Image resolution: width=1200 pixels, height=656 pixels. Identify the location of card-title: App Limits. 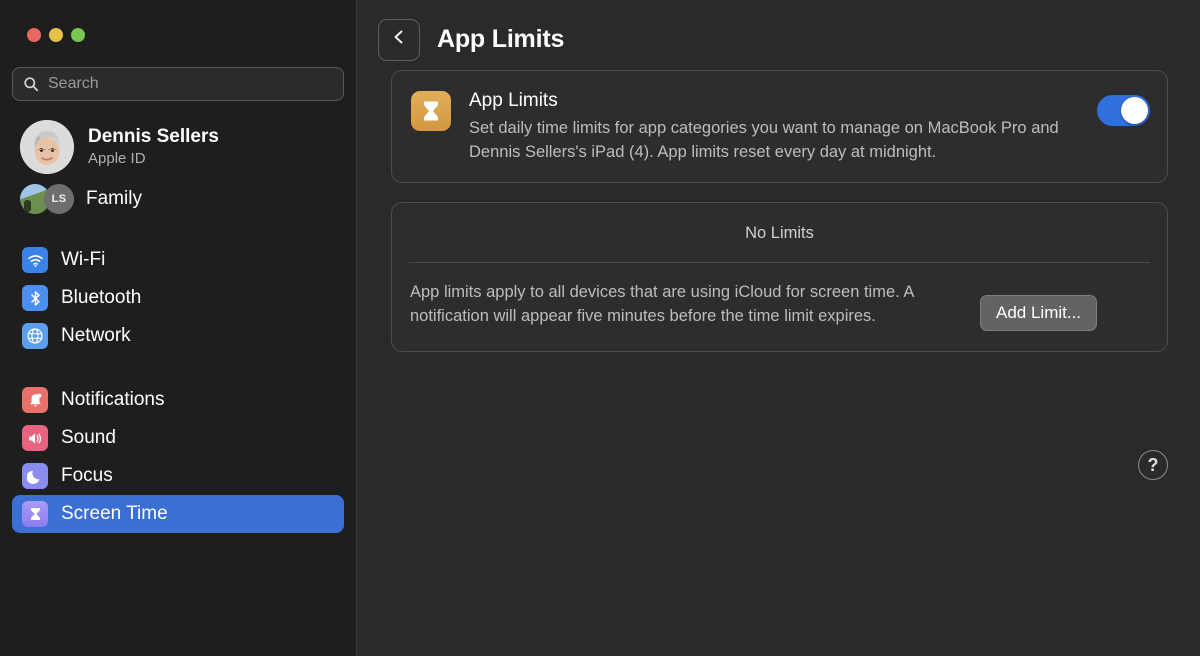
(513, 100).